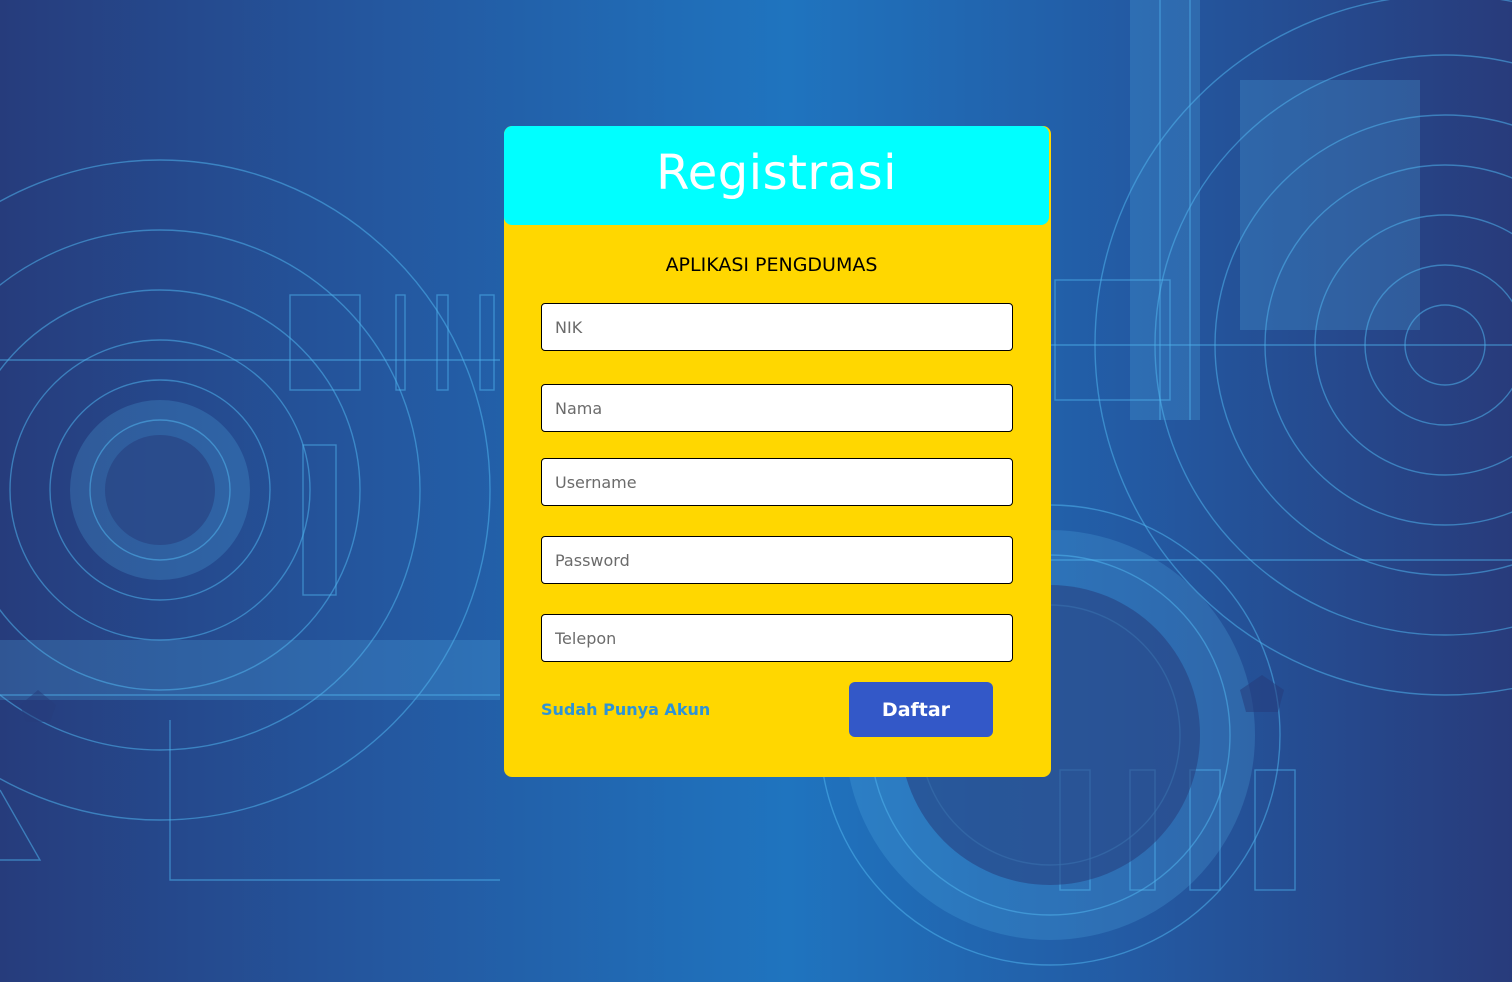 The width and height of the screenshot is (1512, 982). Describe the element at coordinates (777, 408) in the screenshot. I see `nama-input` at that location.